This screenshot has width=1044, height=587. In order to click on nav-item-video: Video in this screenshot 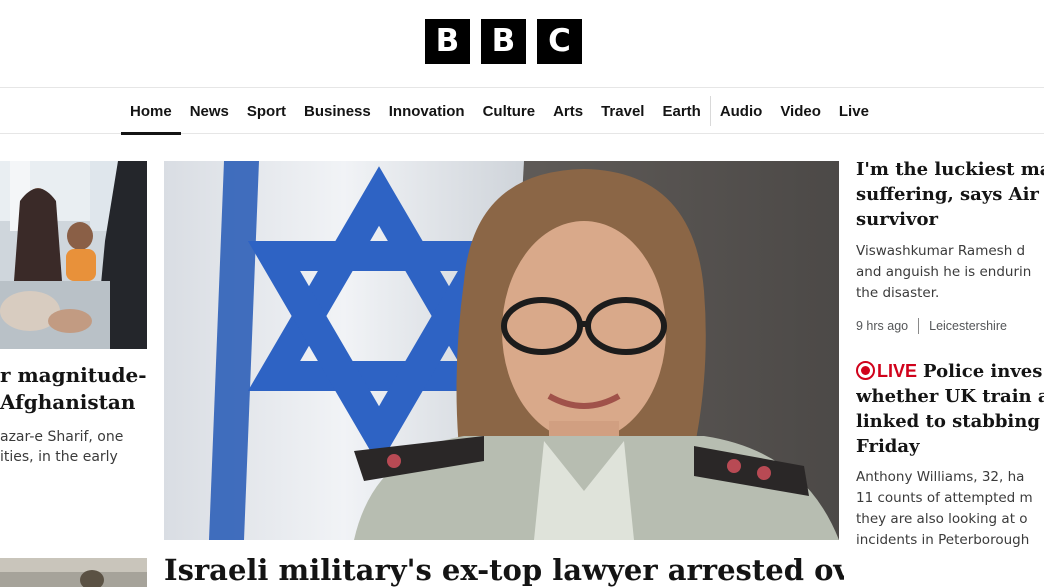, I will do `click(800, 111)`.